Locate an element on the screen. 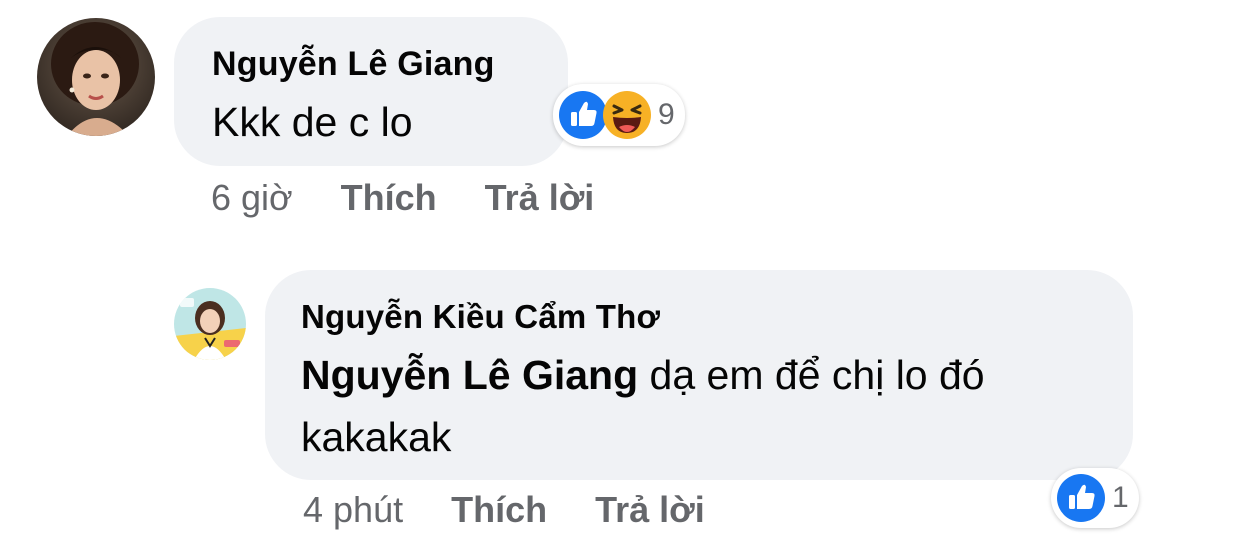 This screenshot has width=1242, height=555. comment-meta: 6 giờ Thích Trả lời is located at coordinates (402, 198).